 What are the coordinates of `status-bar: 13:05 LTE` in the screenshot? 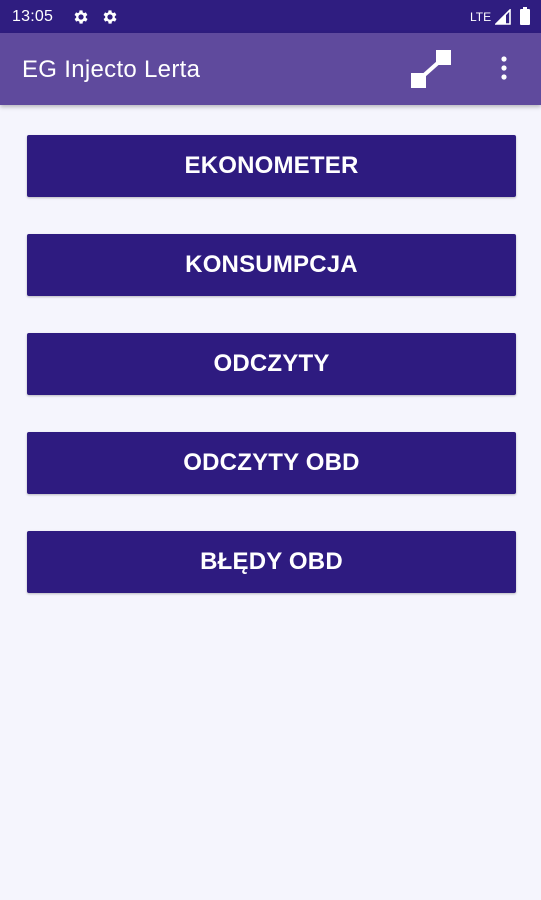 It's located at (270, 16).